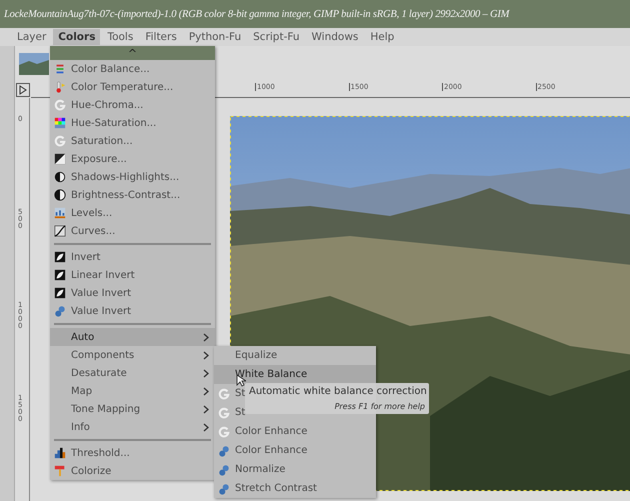 Image resolution: width=630 pixels, height=501 pixels. I want to click on help-hint: Press F1 for more help, so click(379, 406).